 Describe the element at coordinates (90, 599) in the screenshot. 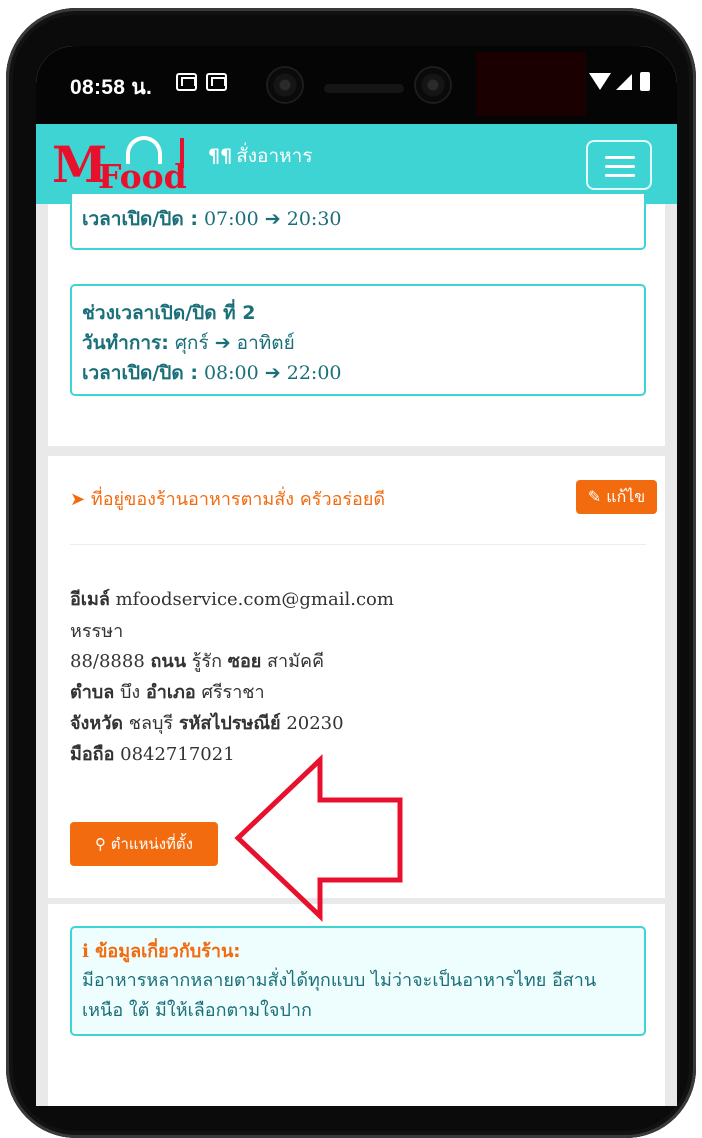

I see `email-label: อีเมล์` at that location.